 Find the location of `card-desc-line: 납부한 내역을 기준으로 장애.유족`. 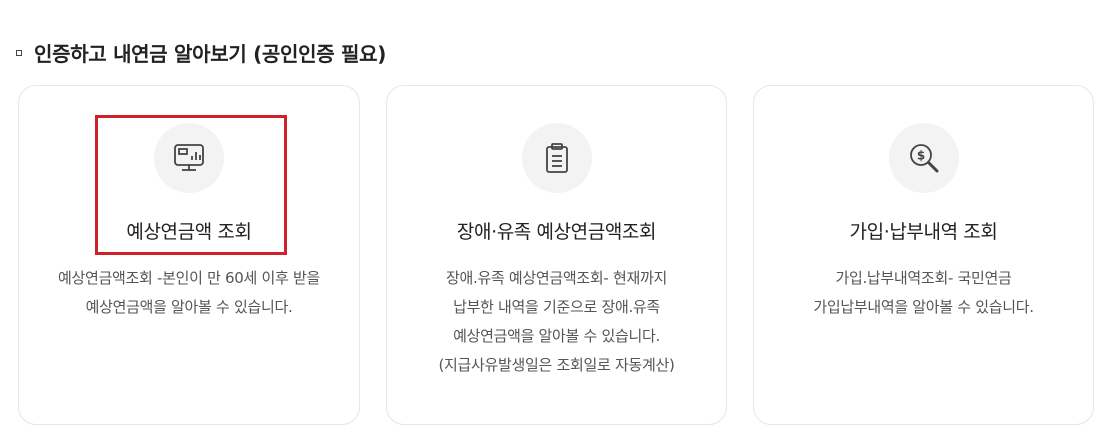

card-desc-line: 납부한 내역을 기준으로 장애.유족 is located at coordinates (556, 307).